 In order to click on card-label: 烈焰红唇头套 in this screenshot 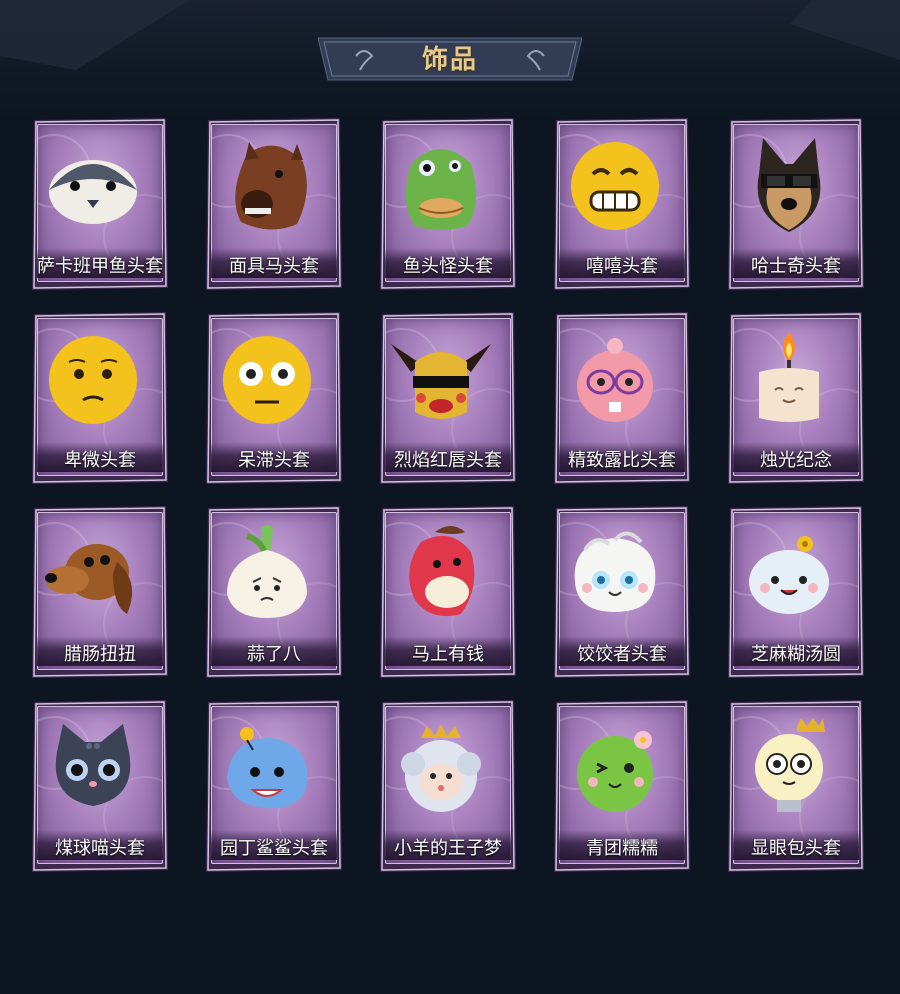, I will do `click(448, 460)`.